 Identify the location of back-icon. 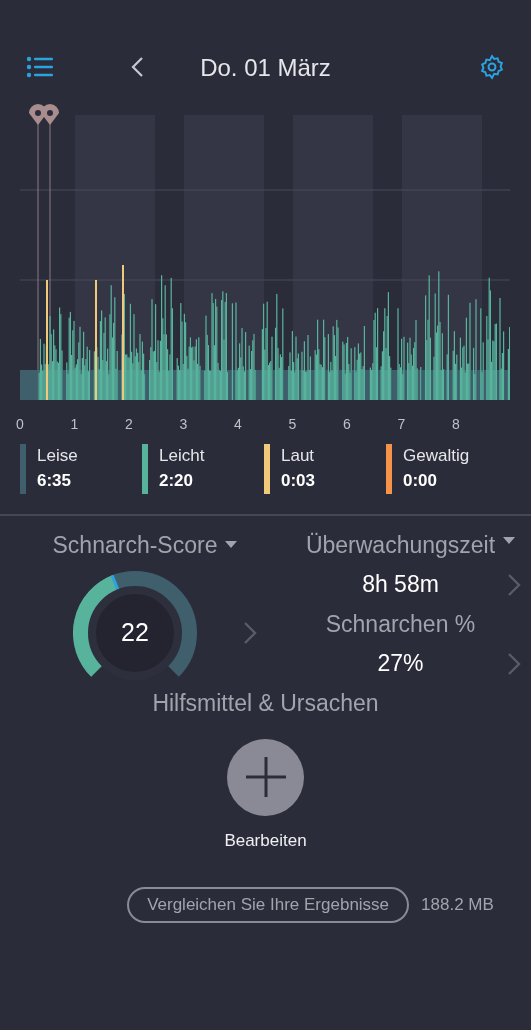
(137, 67).